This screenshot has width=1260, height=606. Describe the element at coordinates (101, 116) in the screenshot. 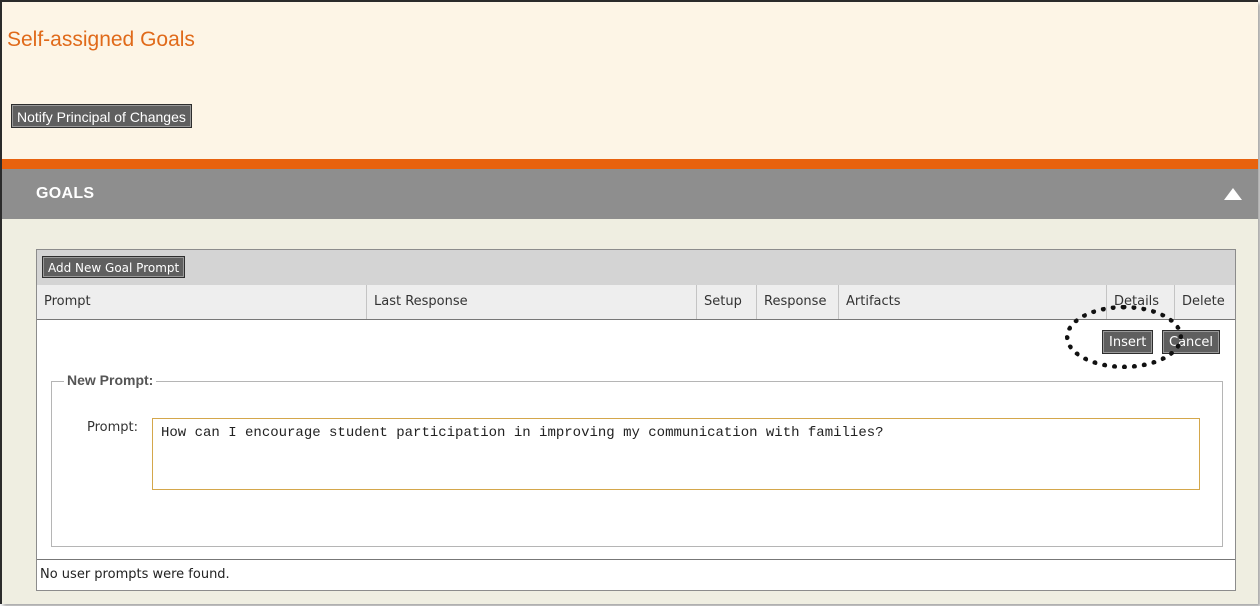

I see `notify-principal-button: Notify Principal of Changes` at that location.